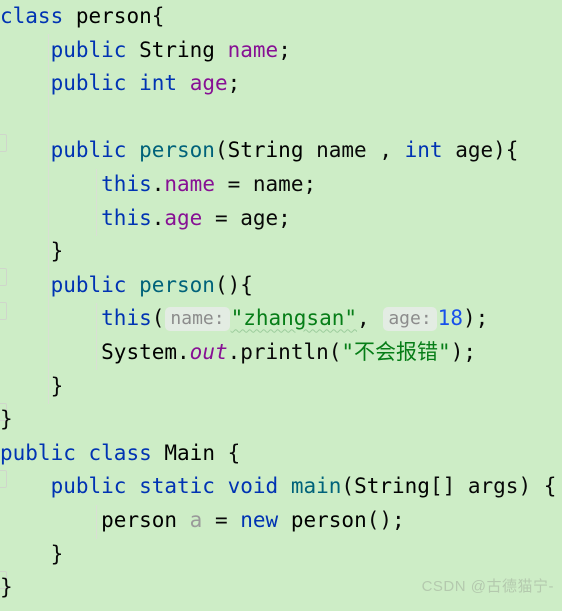 The width and height of the screenshot is (562, 611). Describe the element at coordinates (281, 84) in the screenshot. I see `code-line: public int age;` at that location.